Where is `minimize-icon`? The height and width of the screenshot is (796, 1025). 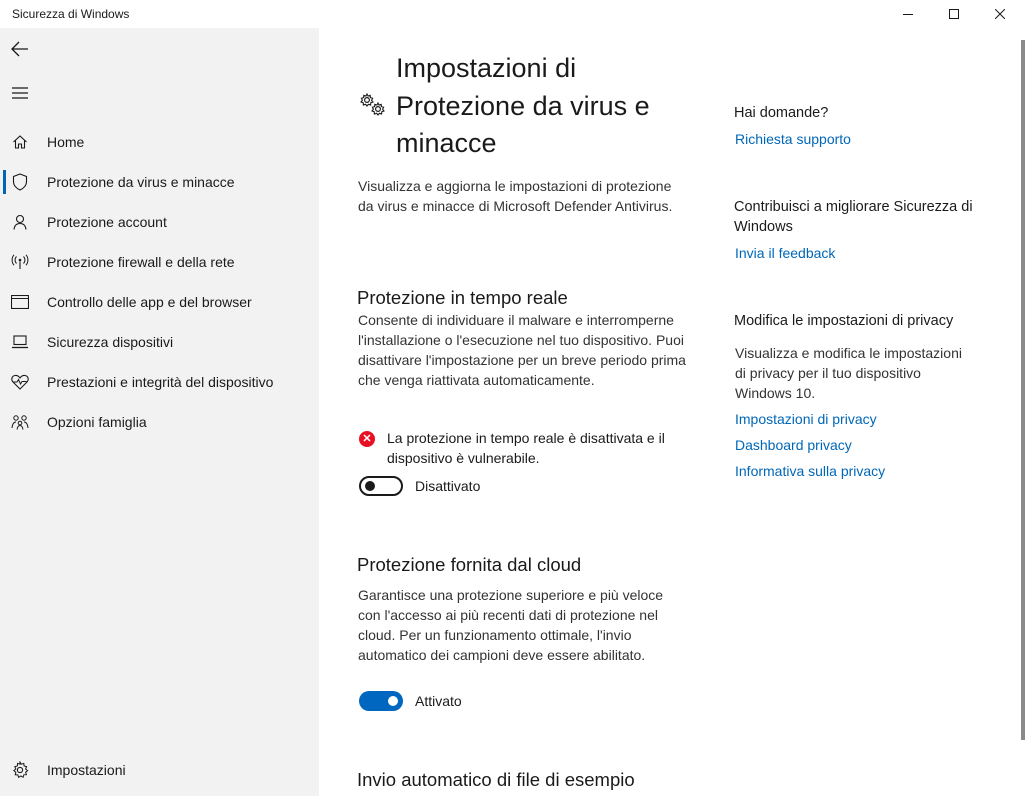
minimize-icon is located at coordinates (908, 14).